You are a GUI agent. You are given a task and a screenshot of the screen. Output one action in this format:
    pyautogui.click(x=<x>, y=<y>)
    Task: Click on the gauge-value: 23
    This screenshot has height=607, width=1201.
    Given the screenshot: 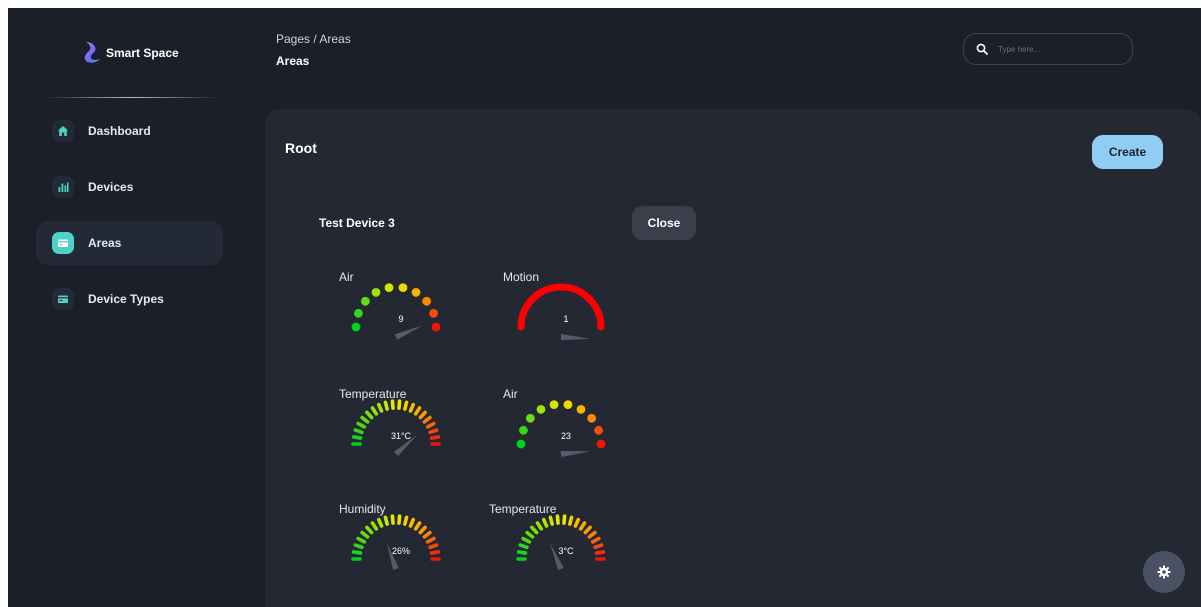 What is the action you would take?
    pyautogui.click(x=565, y=436)
    